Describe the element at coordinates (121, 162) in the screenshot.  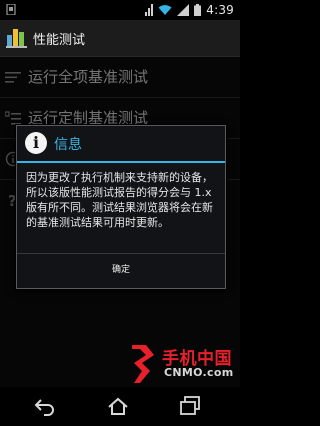
I see `dialog-title-divider` at that location.